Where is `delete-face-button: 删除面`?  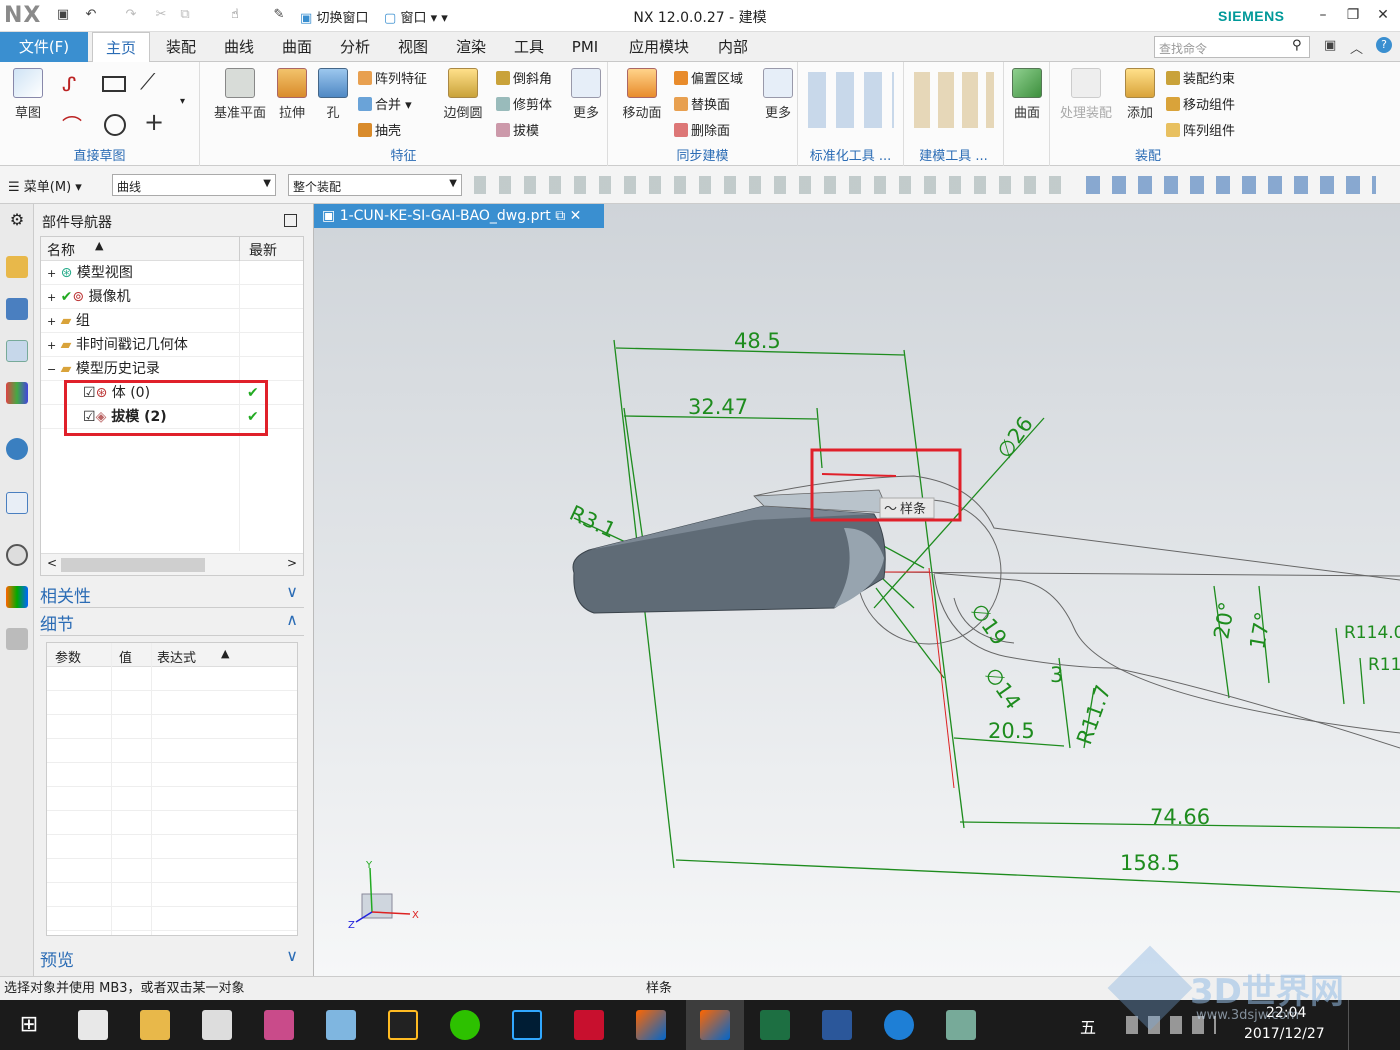 delete-face-button: 删除面 is located at coordinates (702, 129).